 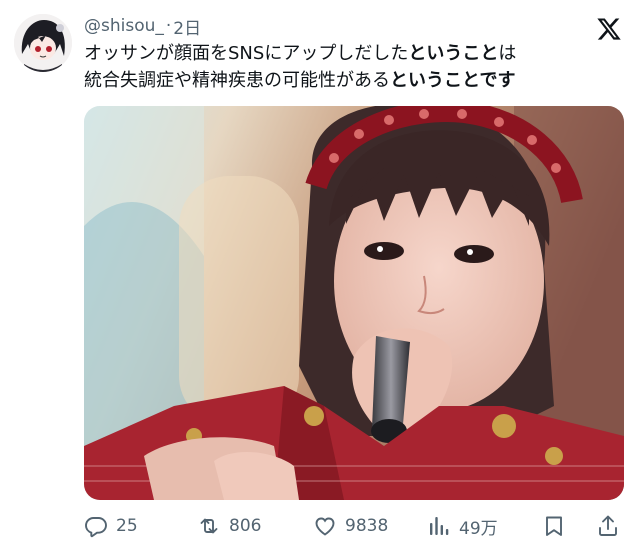 I want to click on reply-icon, so click(x=96, y=527).